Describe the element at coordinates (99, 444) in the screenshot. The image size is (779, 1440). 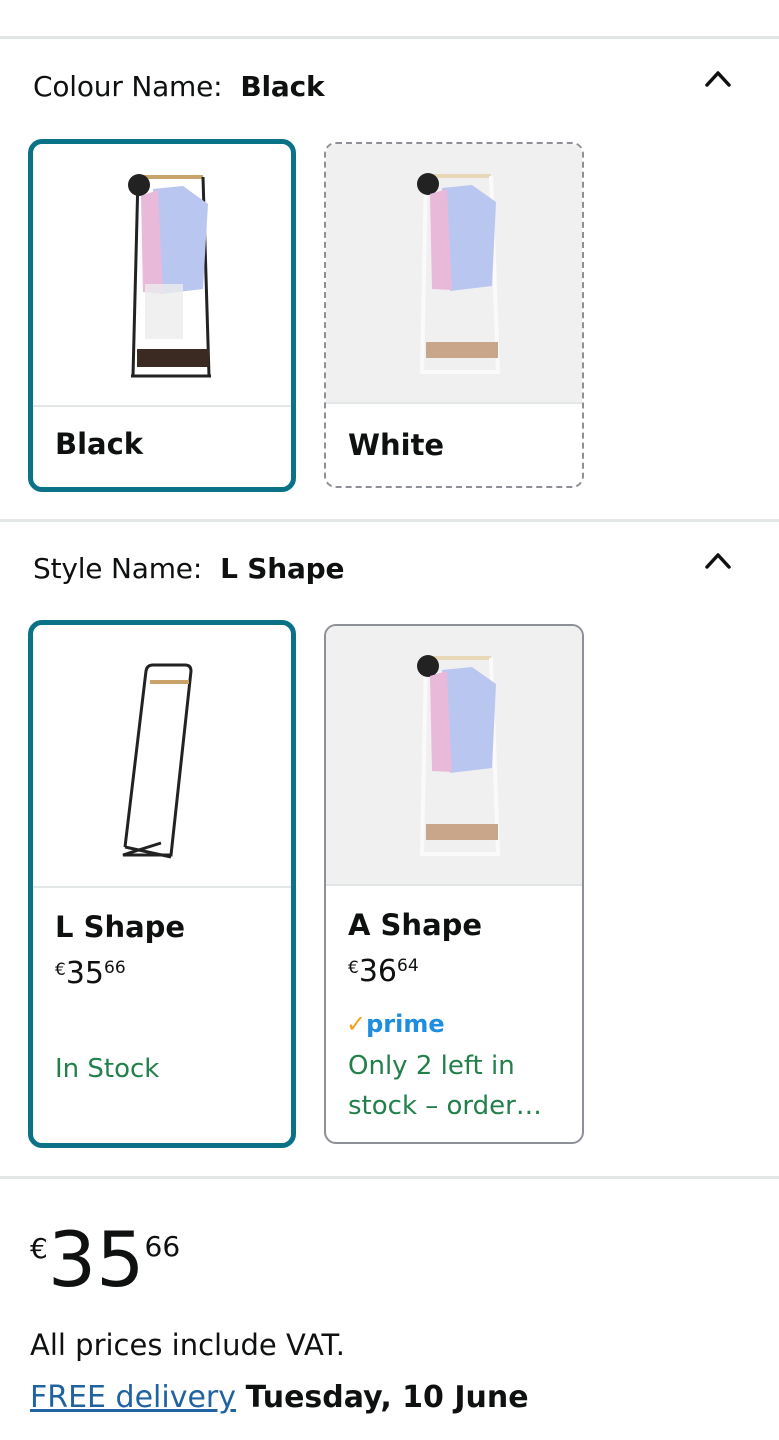
I see `colour-option-label: Black` at that location.